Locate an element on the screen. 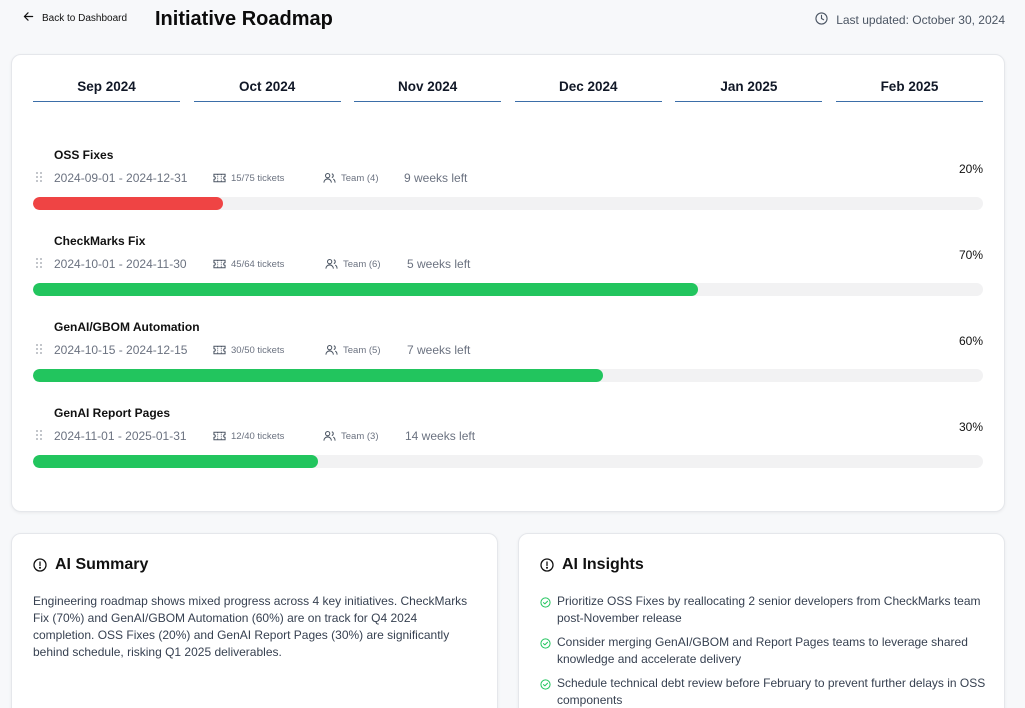 Image resolution: width=1025 pixels, height=708 pixels. ai-insights-header: AI Insights is located at coordinates (592, 565).